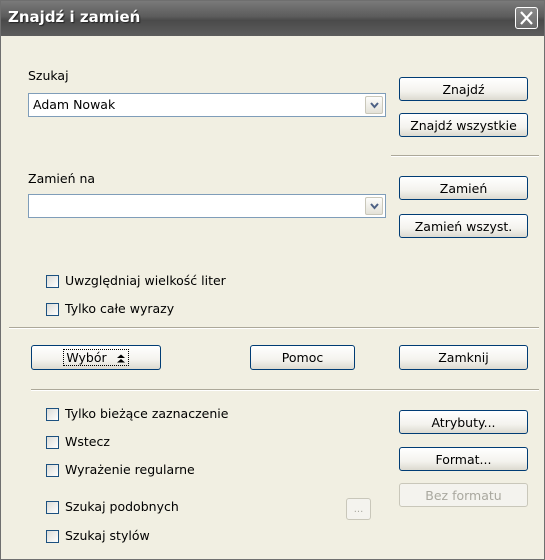 The height and width of the screenshot is (560, 545). I want to click on backwards-checkbox, so click(52, 442).